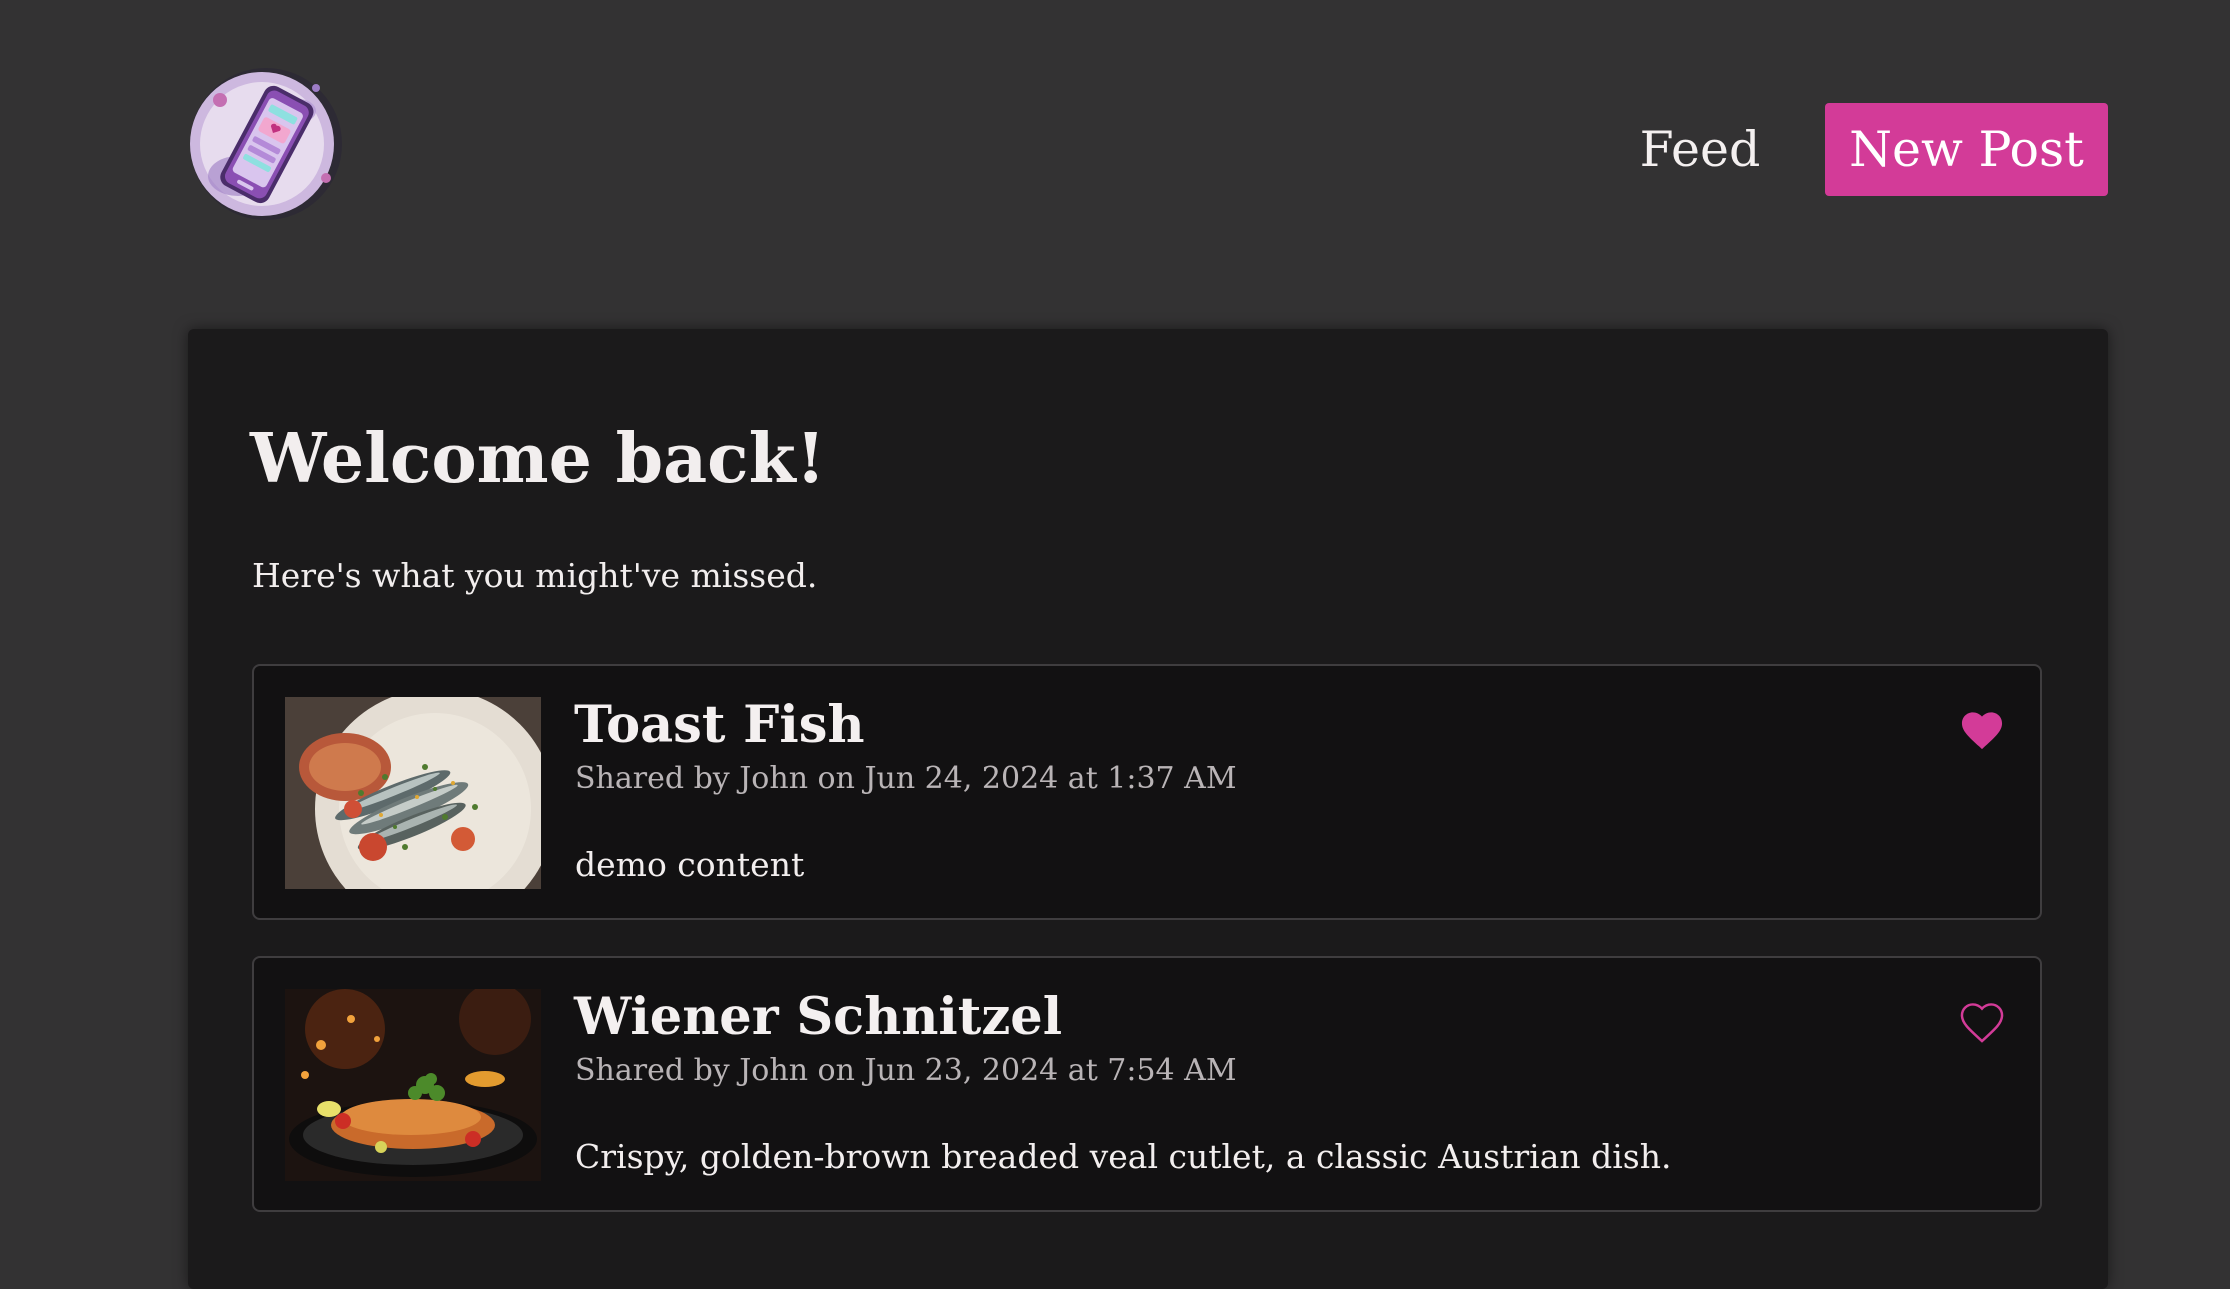 This screenshot has width=2230, height=1289. What do you see at coordinates (1966, 149) in the screenshot?
I see `new-post-button: New Post` at bounding box center [1966, 149].